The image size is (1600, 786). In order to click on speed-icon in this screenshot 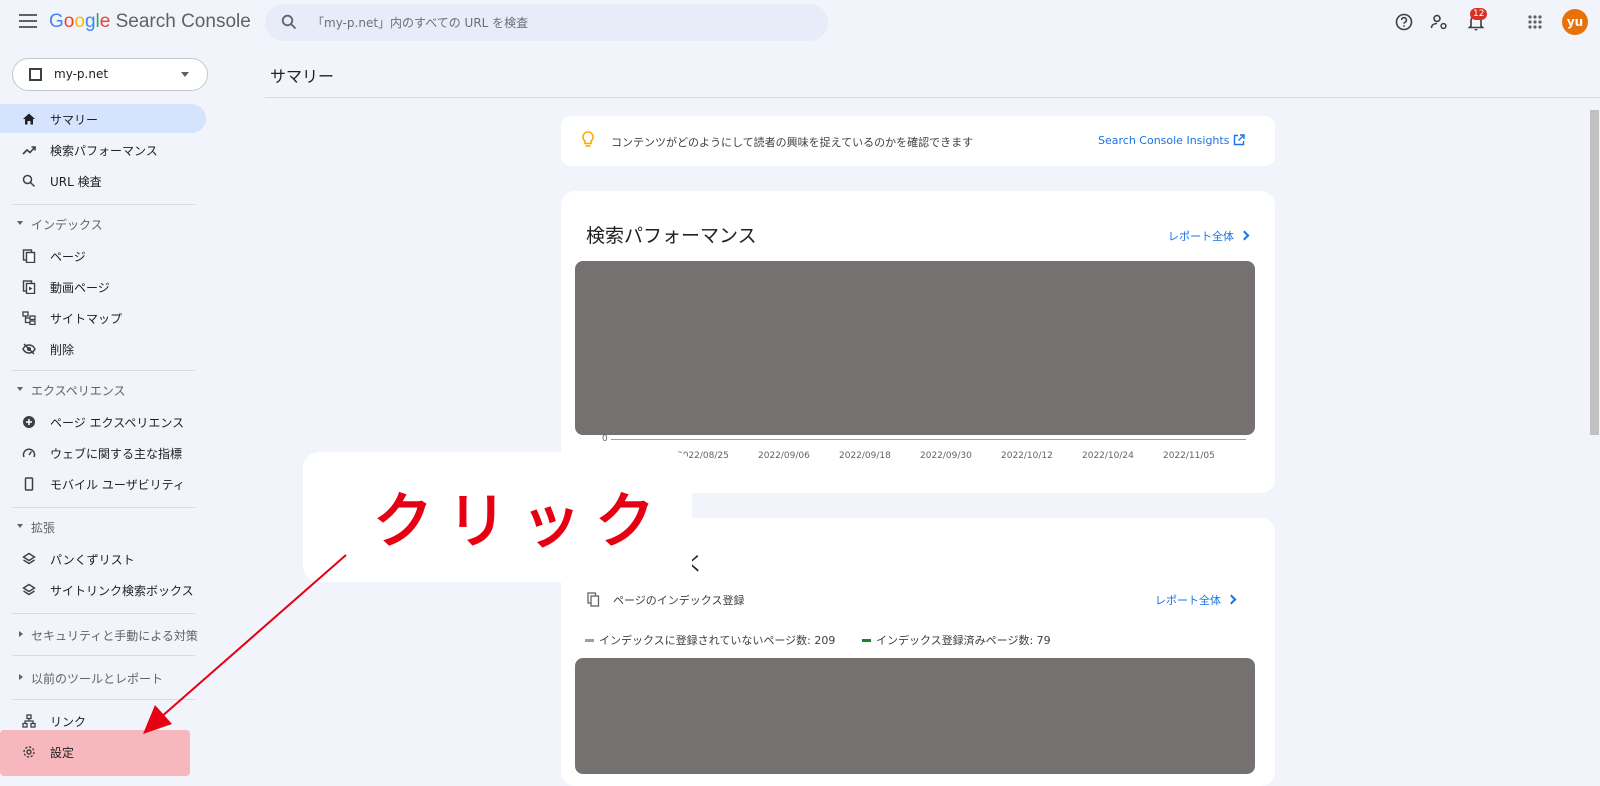, I will do `click(29, 453)`.